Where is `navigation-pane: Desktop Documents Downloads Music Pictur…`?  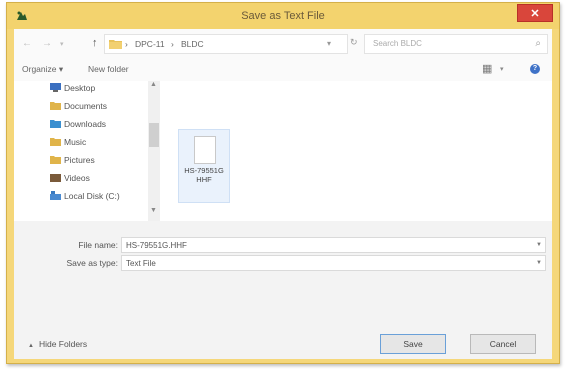 navigation-pane: Desktop Documents Downloads Music Pictur… is located at coordinates (89, 151).